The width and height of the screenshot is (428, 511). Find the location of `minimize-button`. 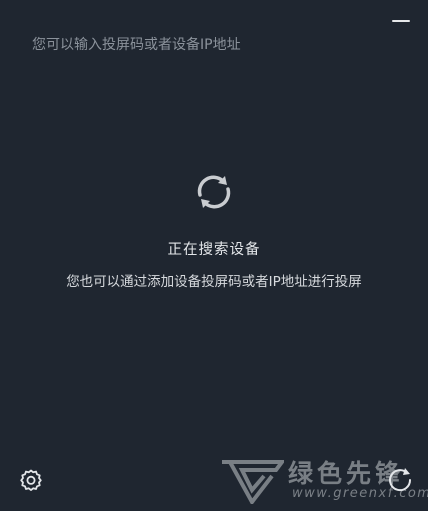

minimize-button is located at coordinates (401, 20).